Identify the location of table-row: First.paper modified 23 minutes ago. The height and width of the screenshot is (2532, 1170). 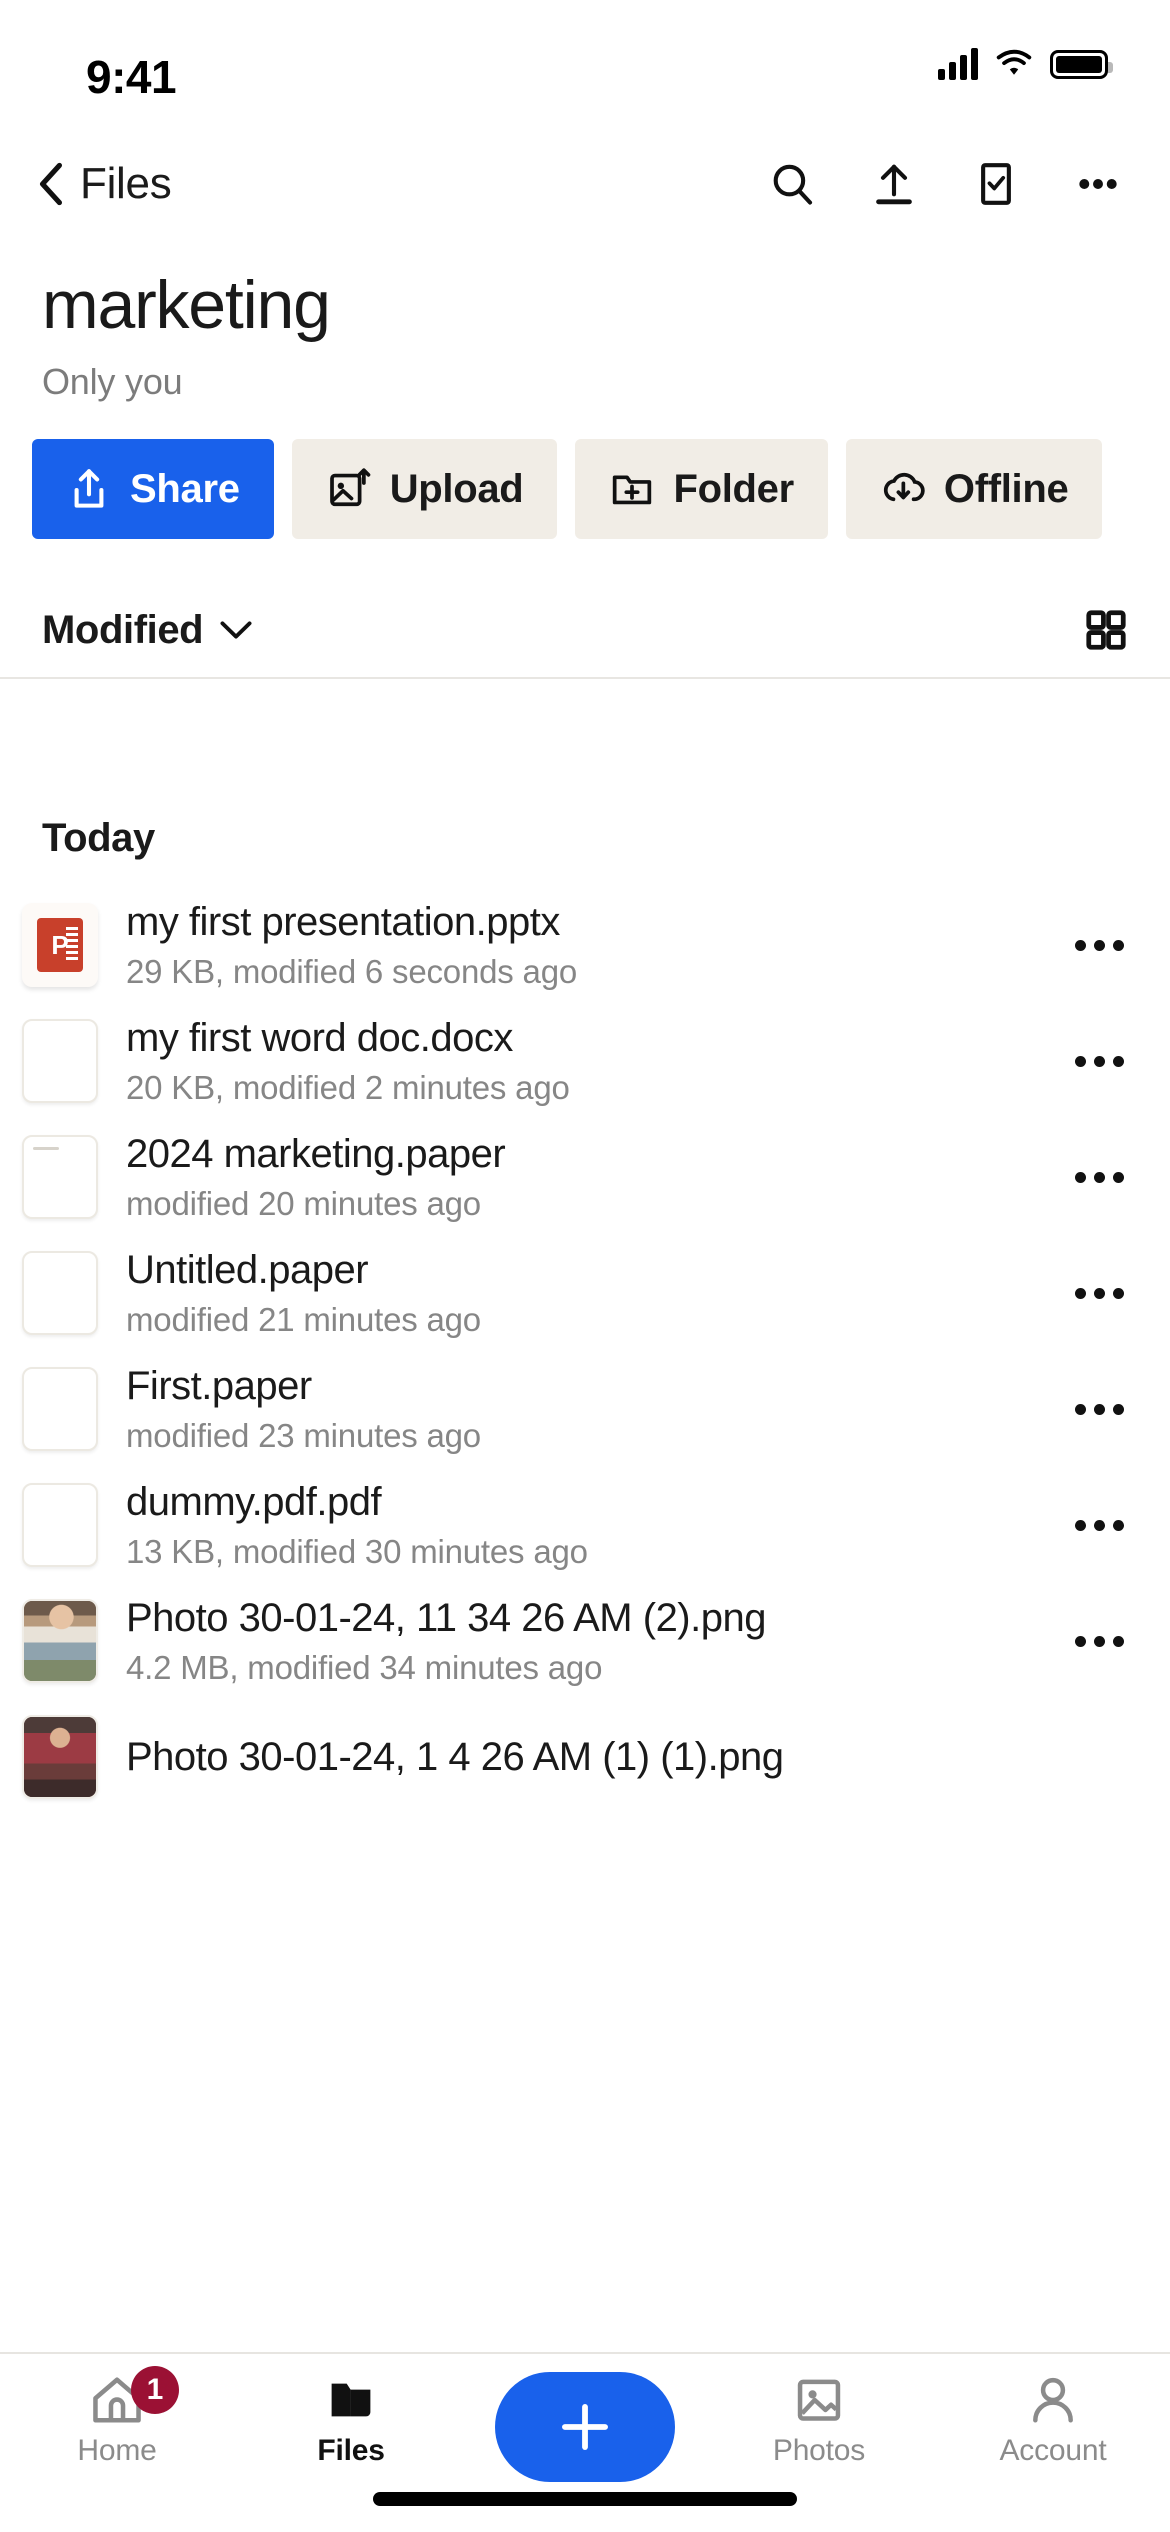
(585, 1409).